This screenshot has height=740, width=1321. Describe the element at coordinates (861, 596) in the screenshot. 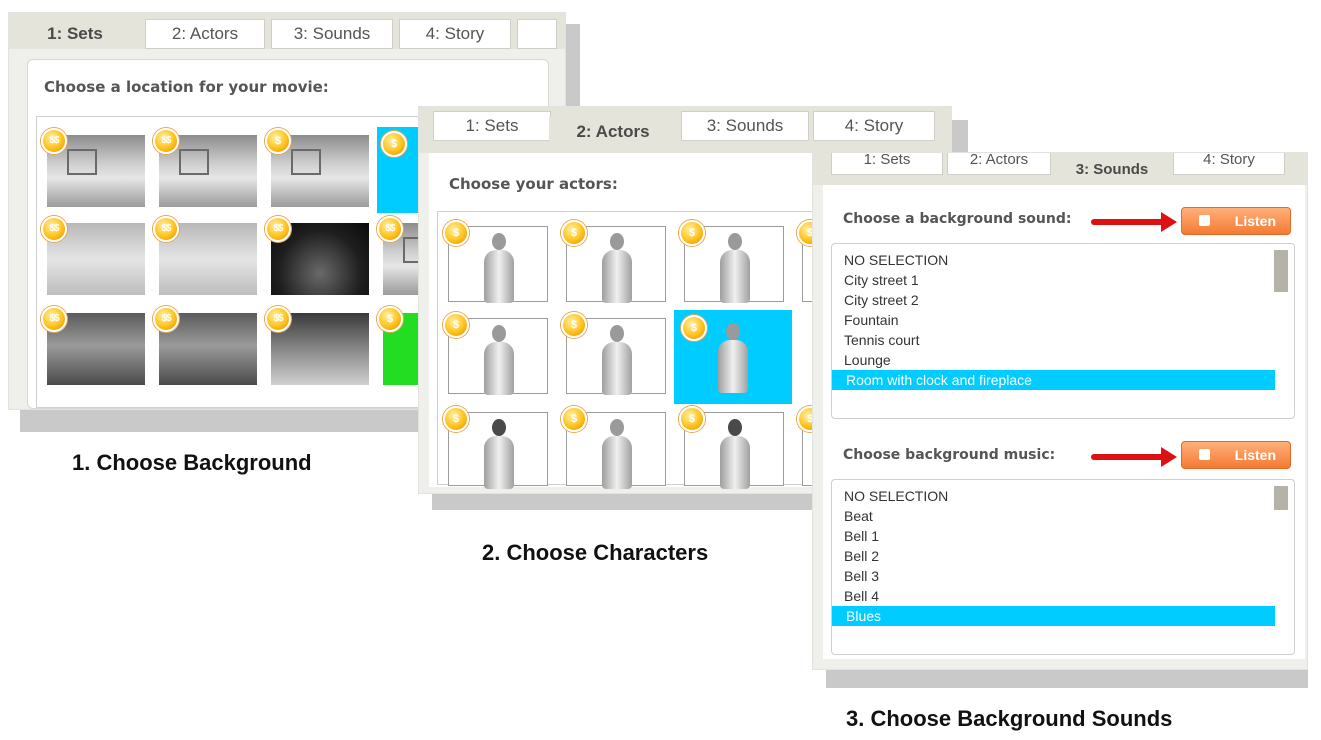

I see `list-item: Bell 4` at that location.